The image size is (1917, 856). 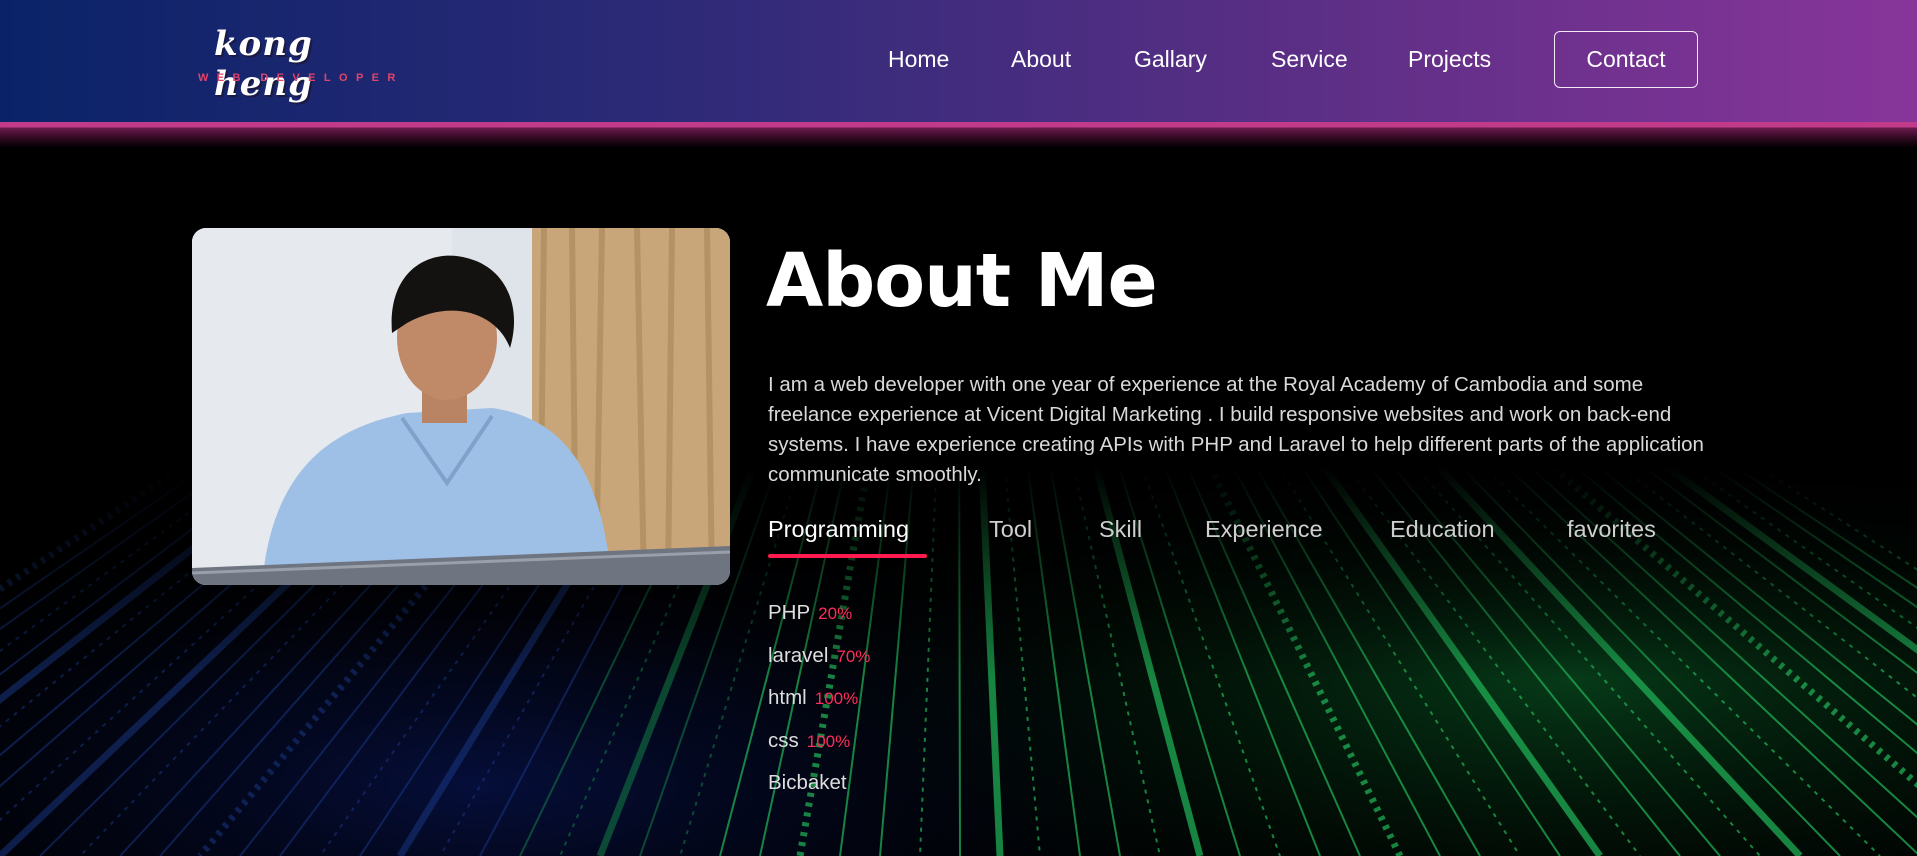 I want to click on profile-photo, so click(x=461, y=406).